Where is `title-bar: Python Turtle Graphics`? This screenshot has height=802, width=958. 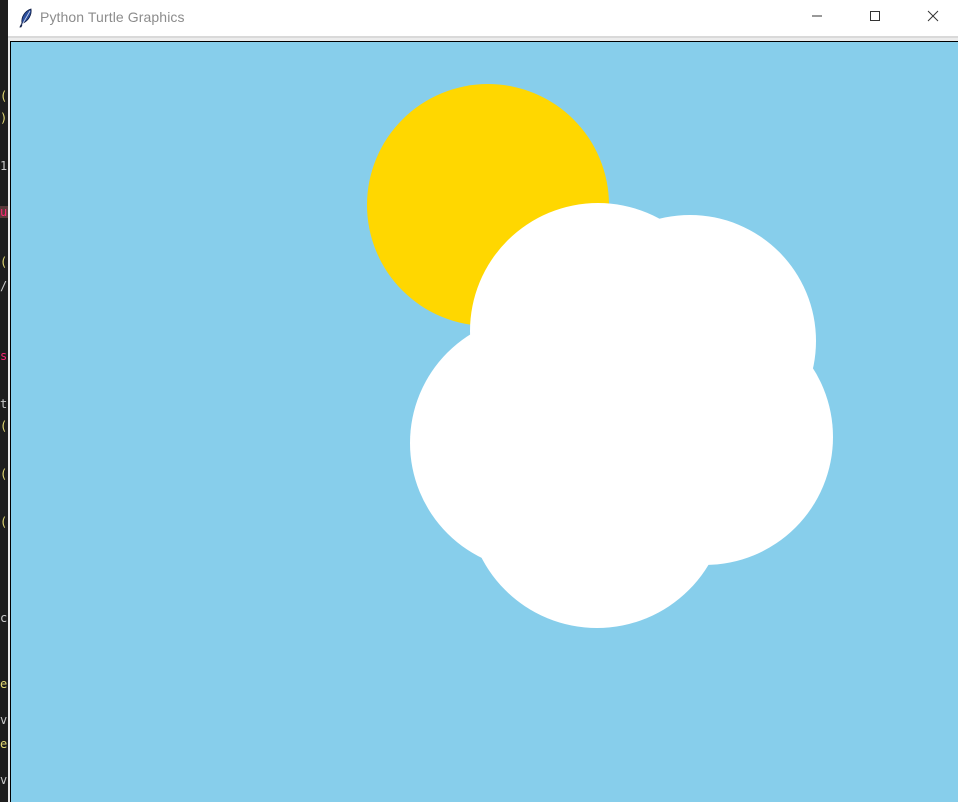 title-bar: Python Turtle Graphics is located at coordinates (483, 18).